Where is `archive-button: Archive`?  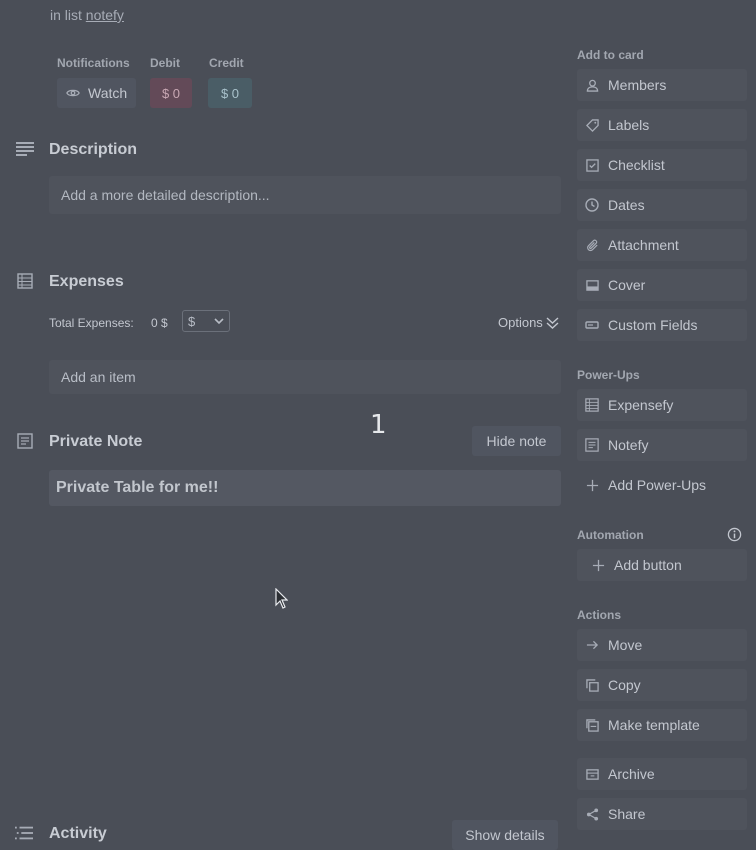
archive-button: Archive is located at coordinates (662, 774).